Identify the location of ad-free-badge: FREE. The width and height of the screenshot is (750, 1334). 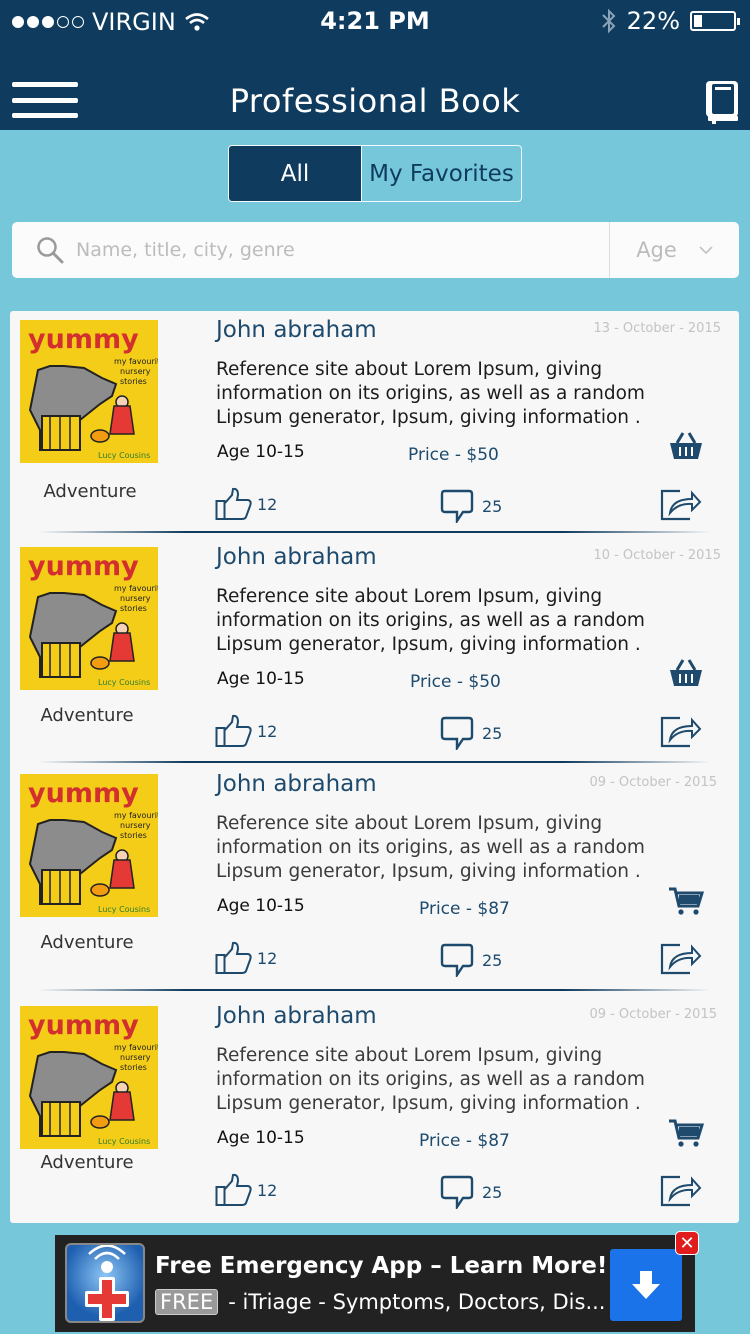
(187, 1302).